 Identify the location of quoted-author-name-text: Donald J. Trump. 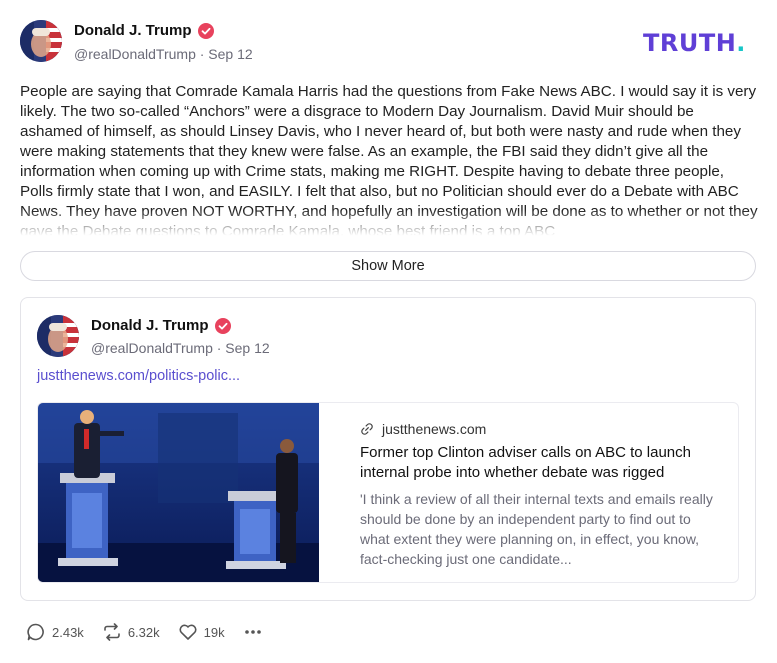
(150, 325).